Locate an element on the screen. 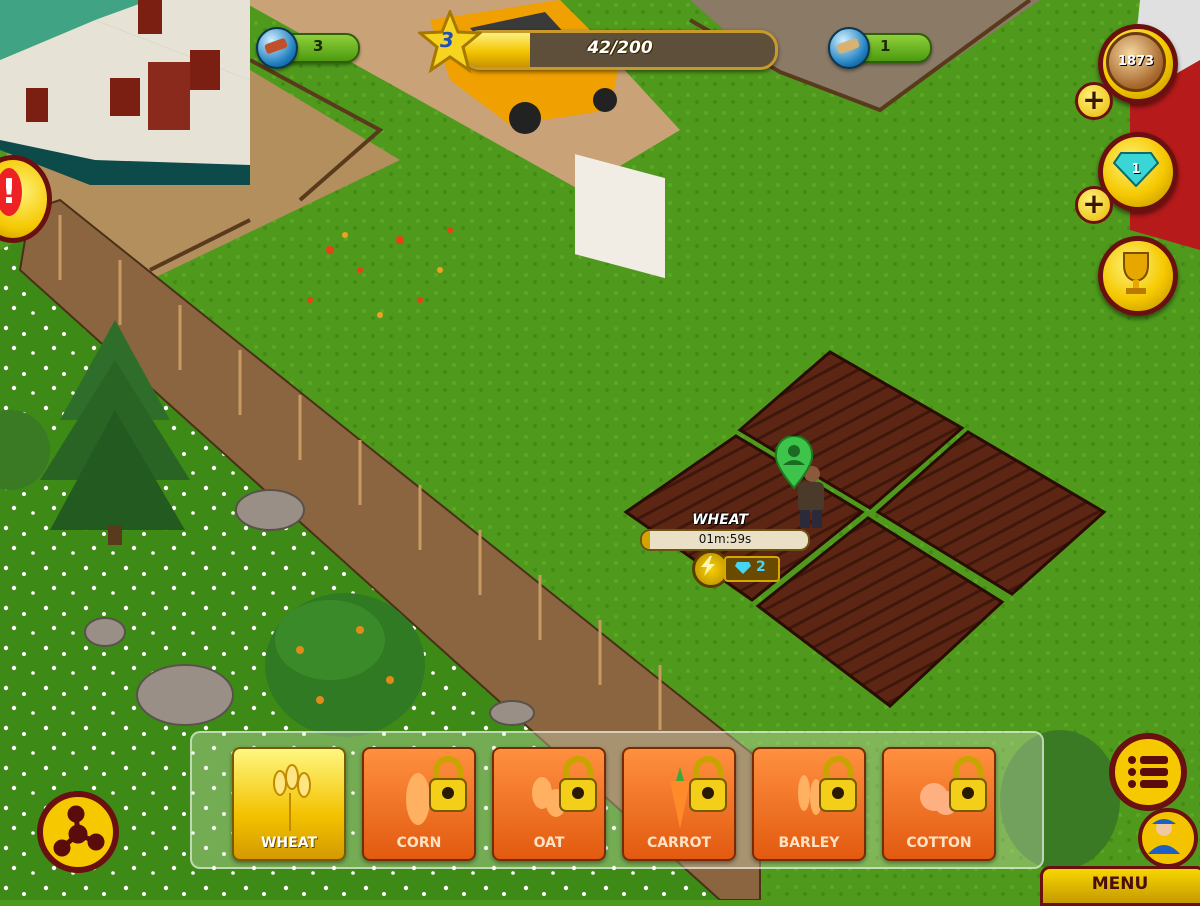 The image size is (1200, 906). crop-card-barley: BARLEY is located at coordinates (809, 804).